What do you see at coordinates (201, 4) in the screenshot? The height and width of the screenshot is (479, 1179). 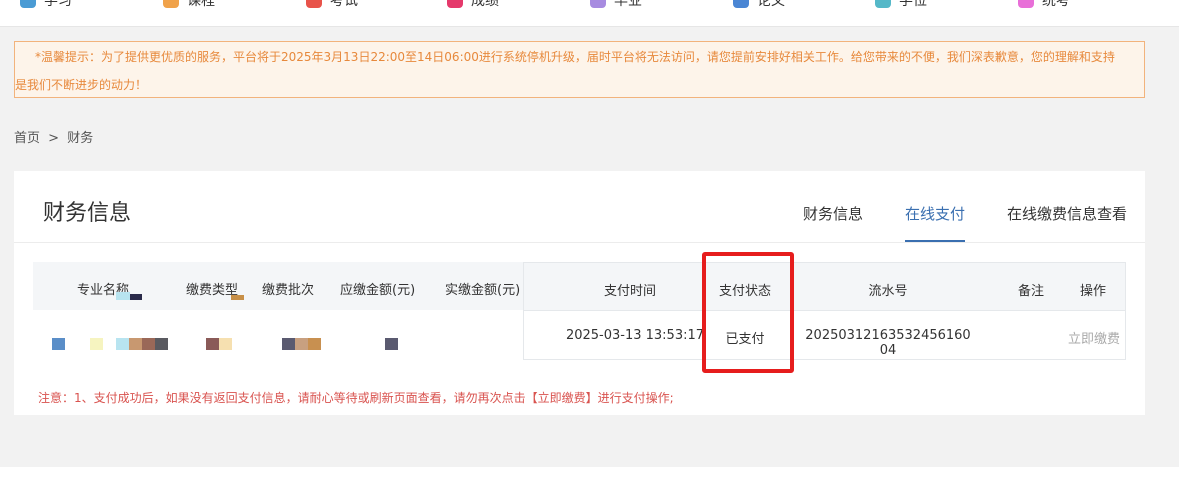 I see `nav-label: 课程` at bounding box center [201, 4].